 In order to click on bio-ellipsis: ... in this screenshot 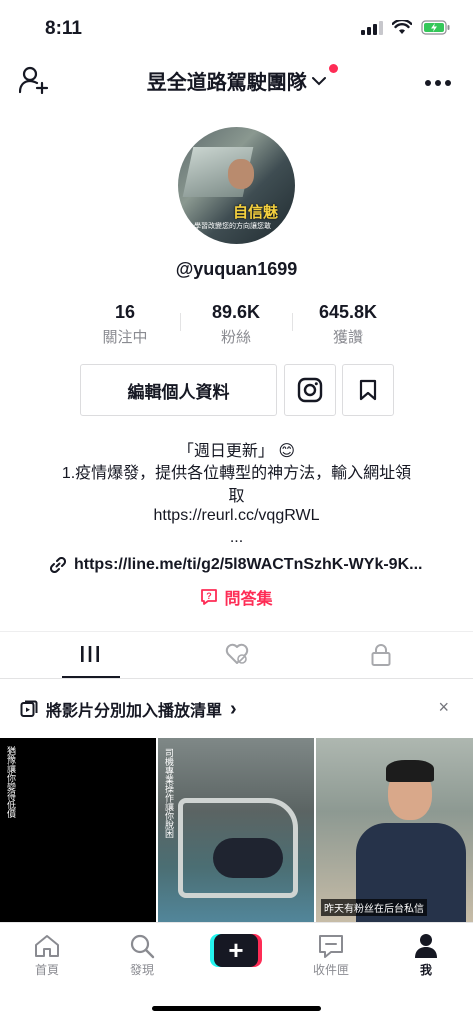, I will do `click(236, 537)`.